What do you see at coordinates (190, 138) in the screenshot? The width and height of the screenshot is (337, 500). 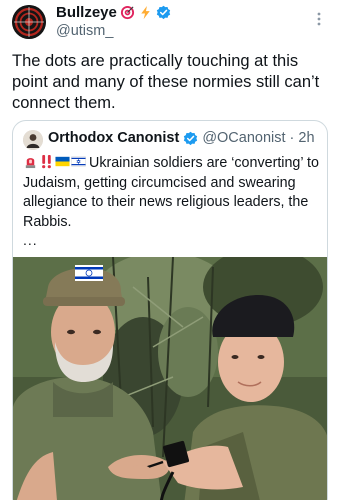 I see `quoted-verified-badge-icon` at bounding box center [190, 138].